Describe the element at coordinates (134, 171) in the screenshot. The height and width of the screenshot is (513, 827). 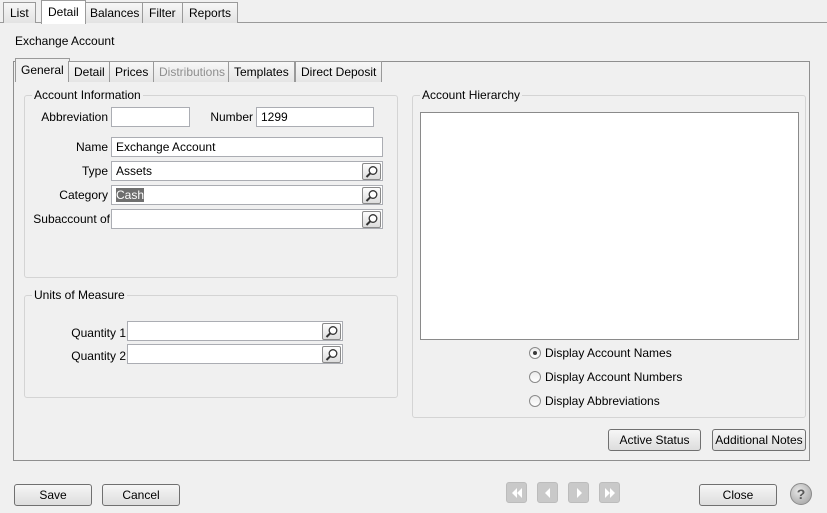
I see `type-value: Assets` at that location.